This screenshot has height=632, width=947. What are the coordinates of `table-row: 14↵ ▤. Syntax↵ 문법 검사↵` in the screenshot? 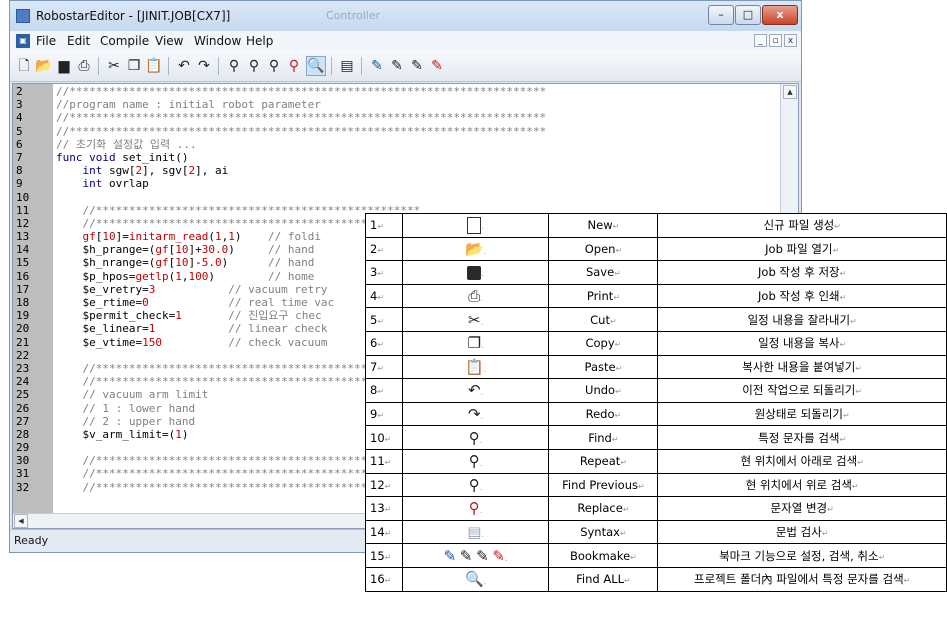 It's located at (656, 532).